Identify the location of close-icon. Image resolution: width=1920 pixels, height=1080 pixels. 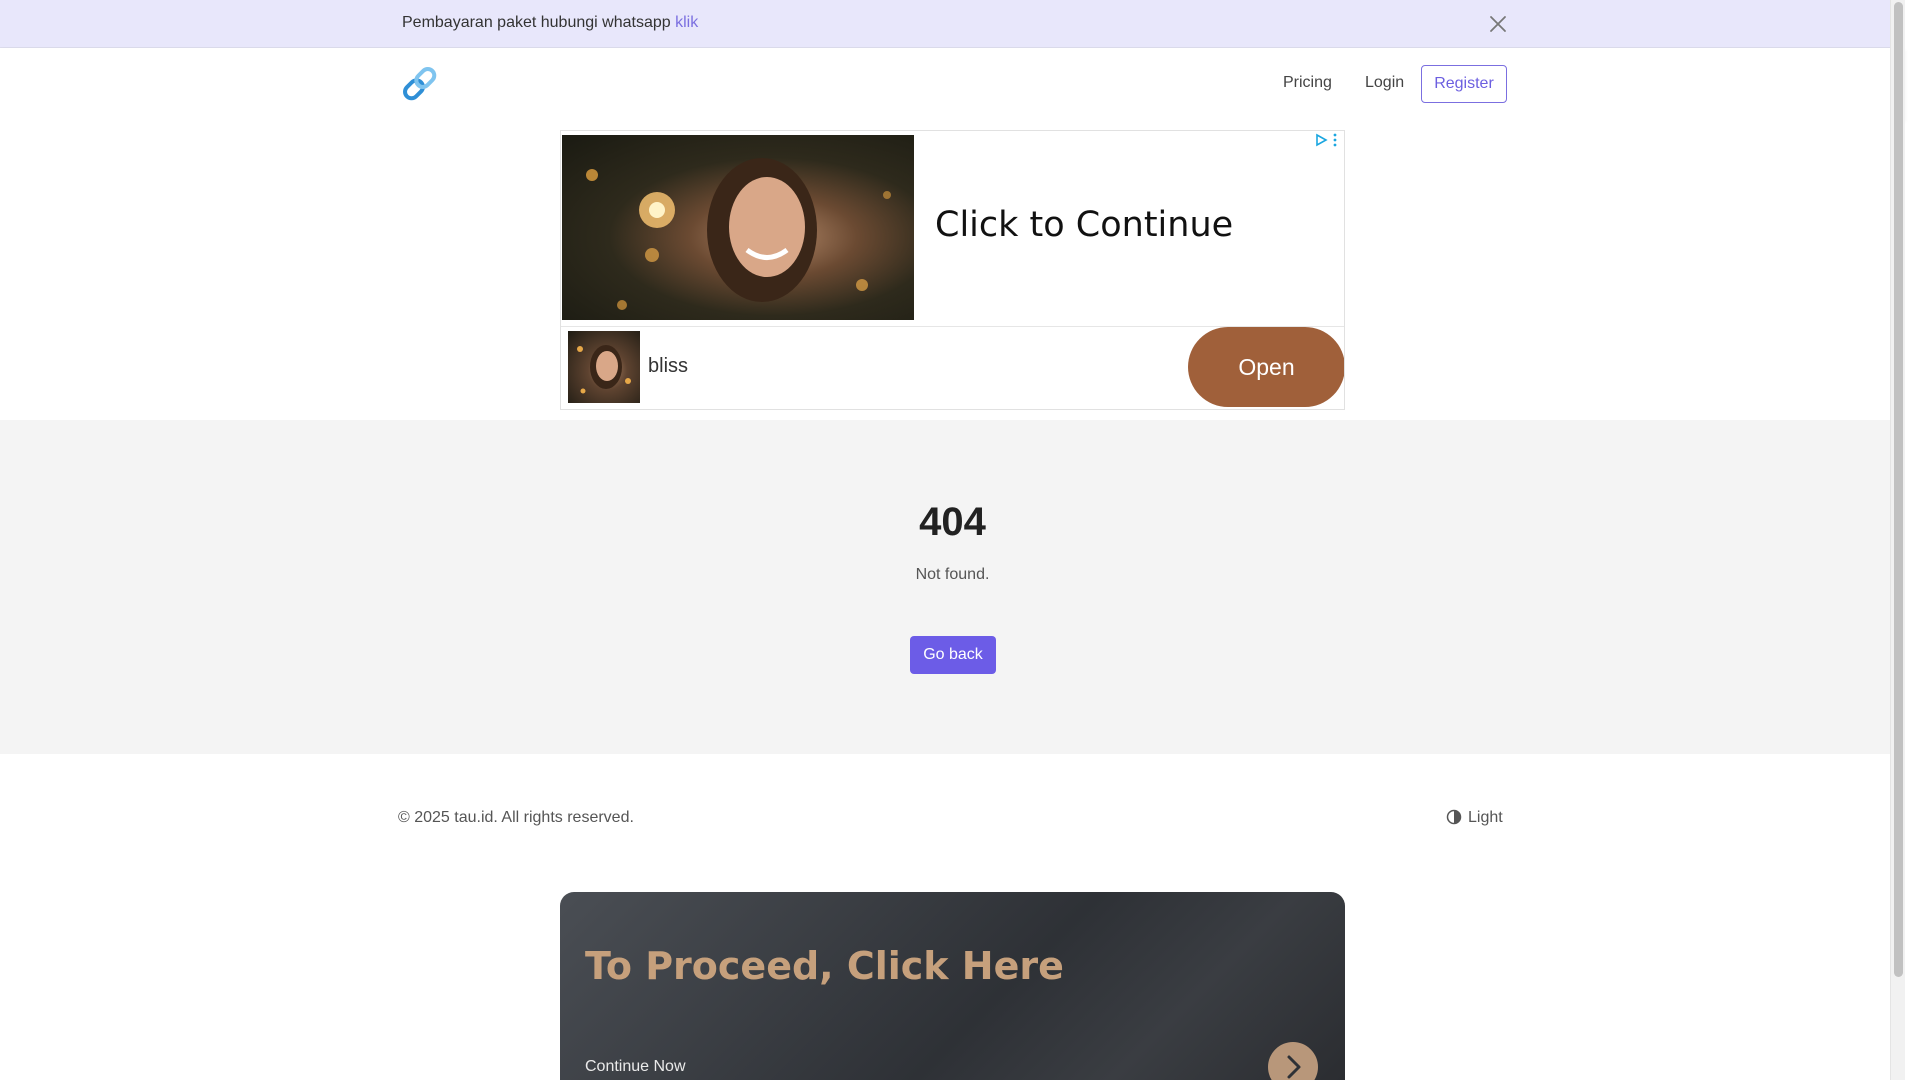
(1498, 24).